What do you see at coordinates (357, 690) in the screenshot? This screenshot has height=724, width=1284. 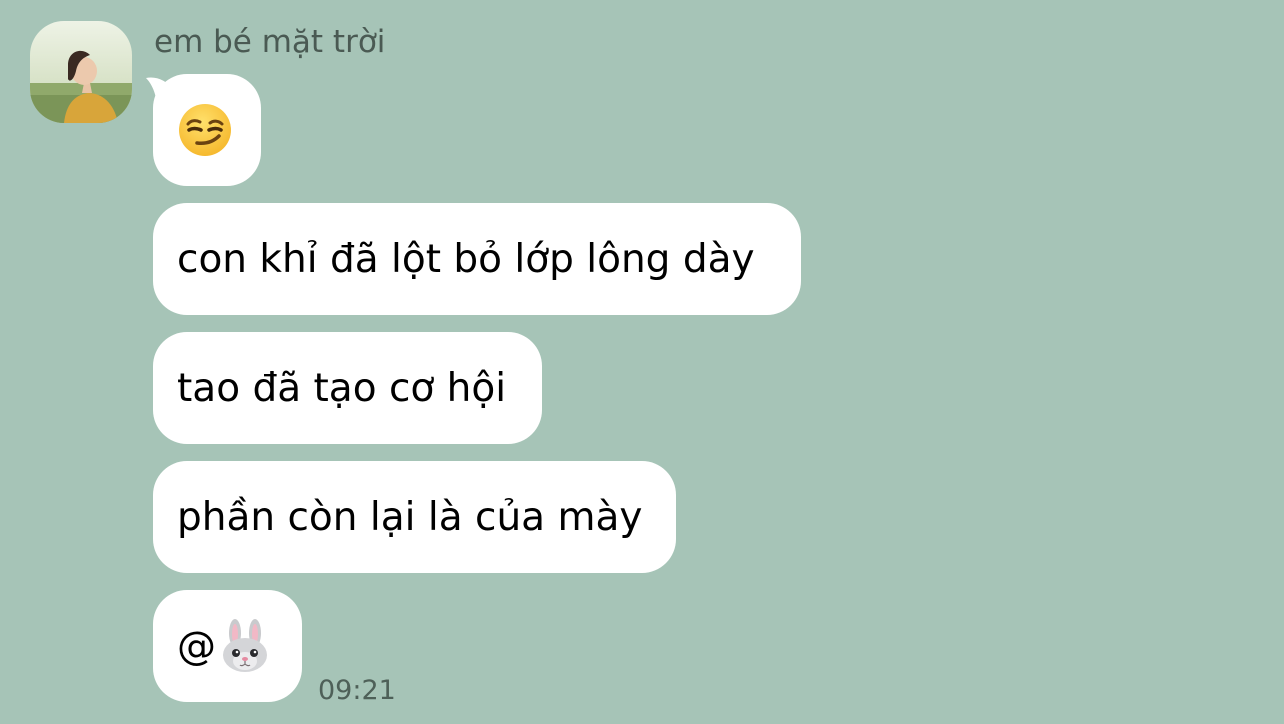 I see `message-timestamp: 09:21` at bounding box center [357, 690].